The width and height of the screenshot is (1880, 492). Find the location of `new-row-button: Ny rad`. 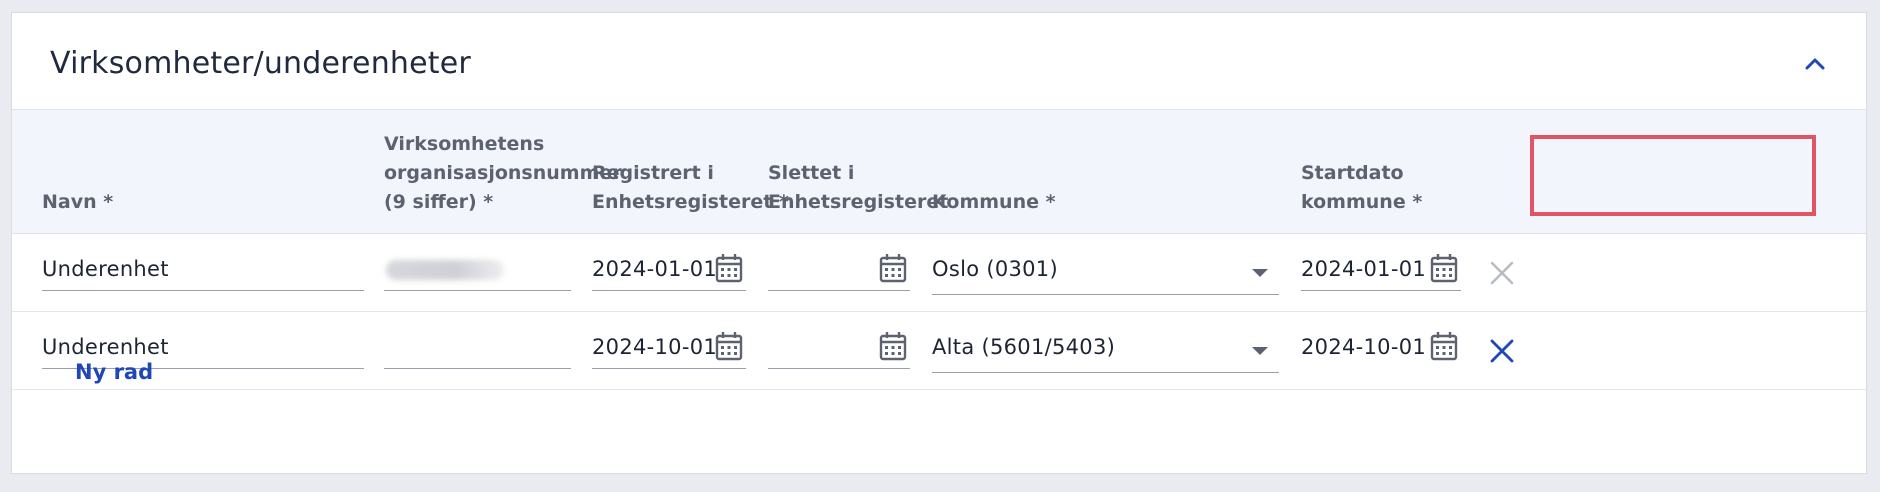

new-row-button: Ny rad is located at coordinates (114, 372).